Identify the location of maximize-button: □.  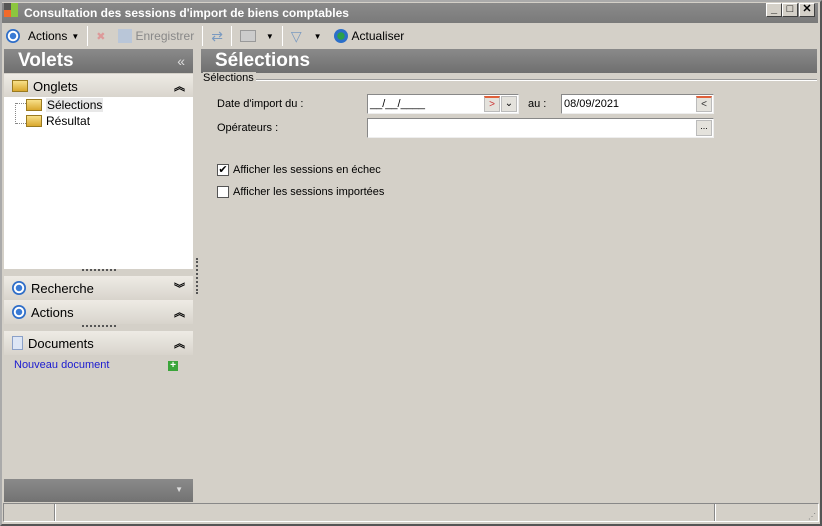
(790, 10).